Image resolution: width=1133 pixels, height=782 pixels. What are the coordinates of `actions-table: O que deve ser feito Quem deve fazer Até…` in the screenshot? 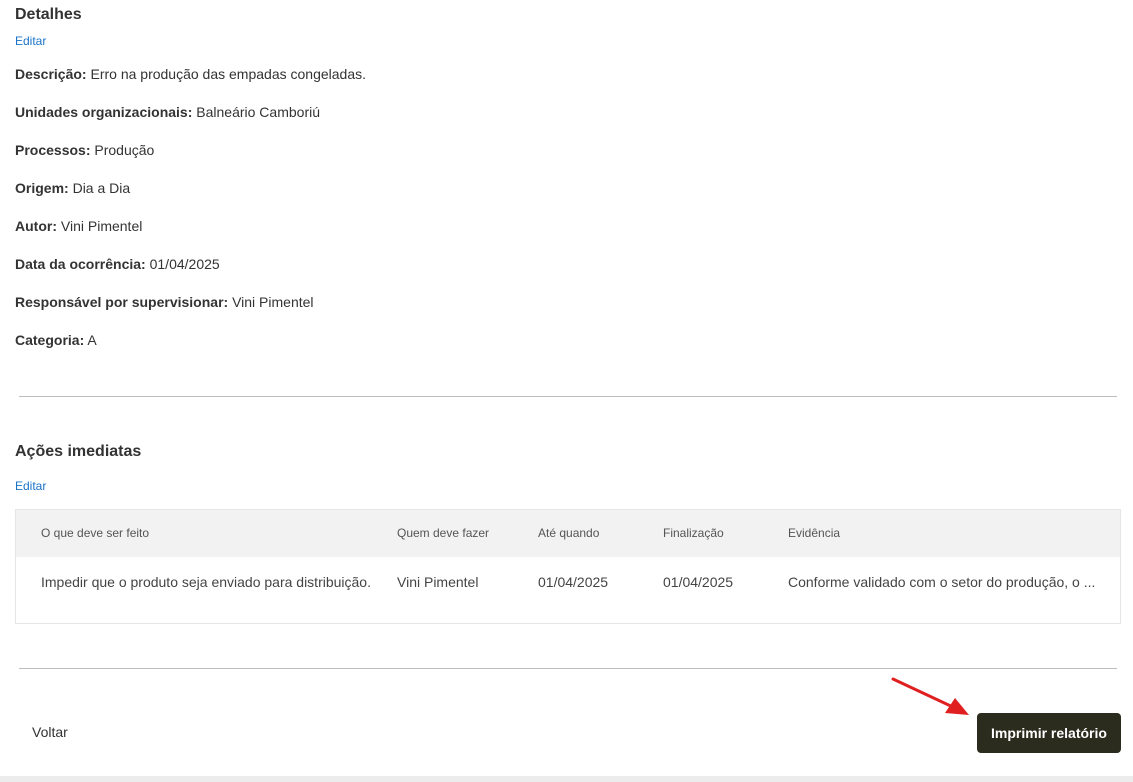 It's located at (568, 566).